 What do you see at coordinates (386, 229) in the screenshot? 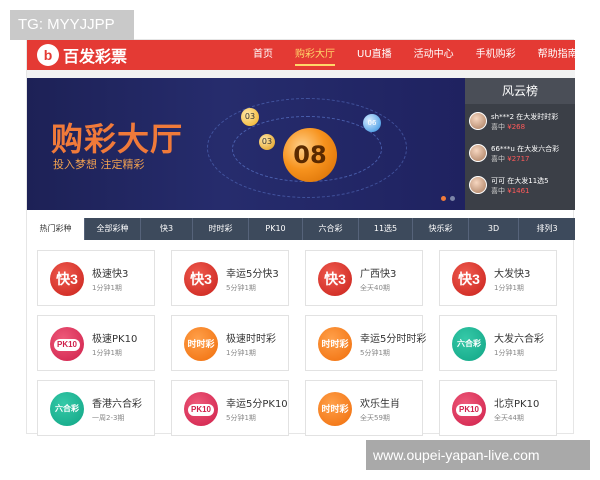
I see `tab-11x5: 11选5` at bounding box center [386, 229].